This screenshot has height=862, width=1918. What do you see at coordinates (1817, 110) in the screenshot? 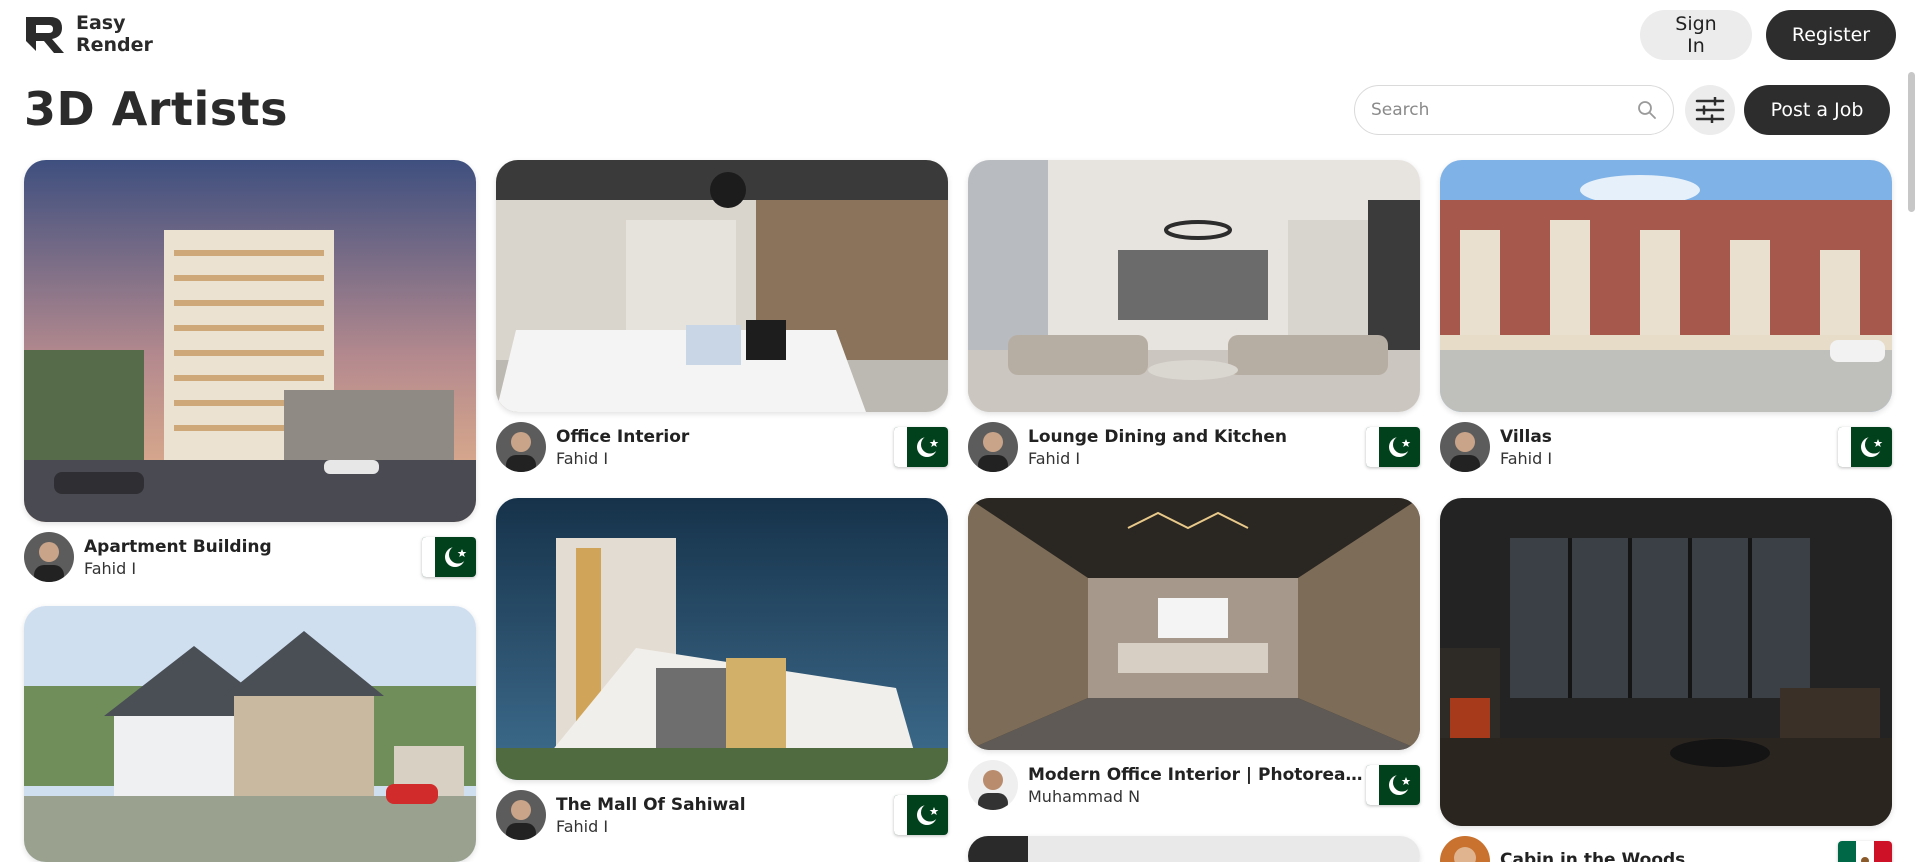
I see `post-job-button: Post a Job` at bounding box center [1817, 110].